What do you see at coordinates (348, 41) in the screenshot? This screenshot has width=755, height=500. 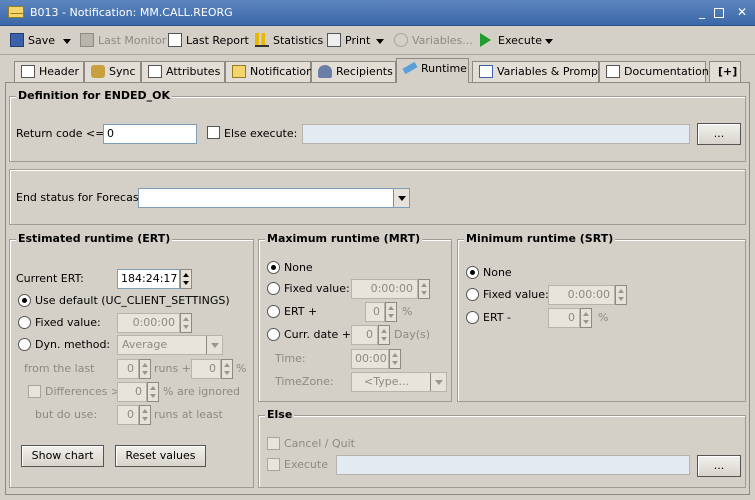 I see `print-button: Print` at bounding box center [348, 41].